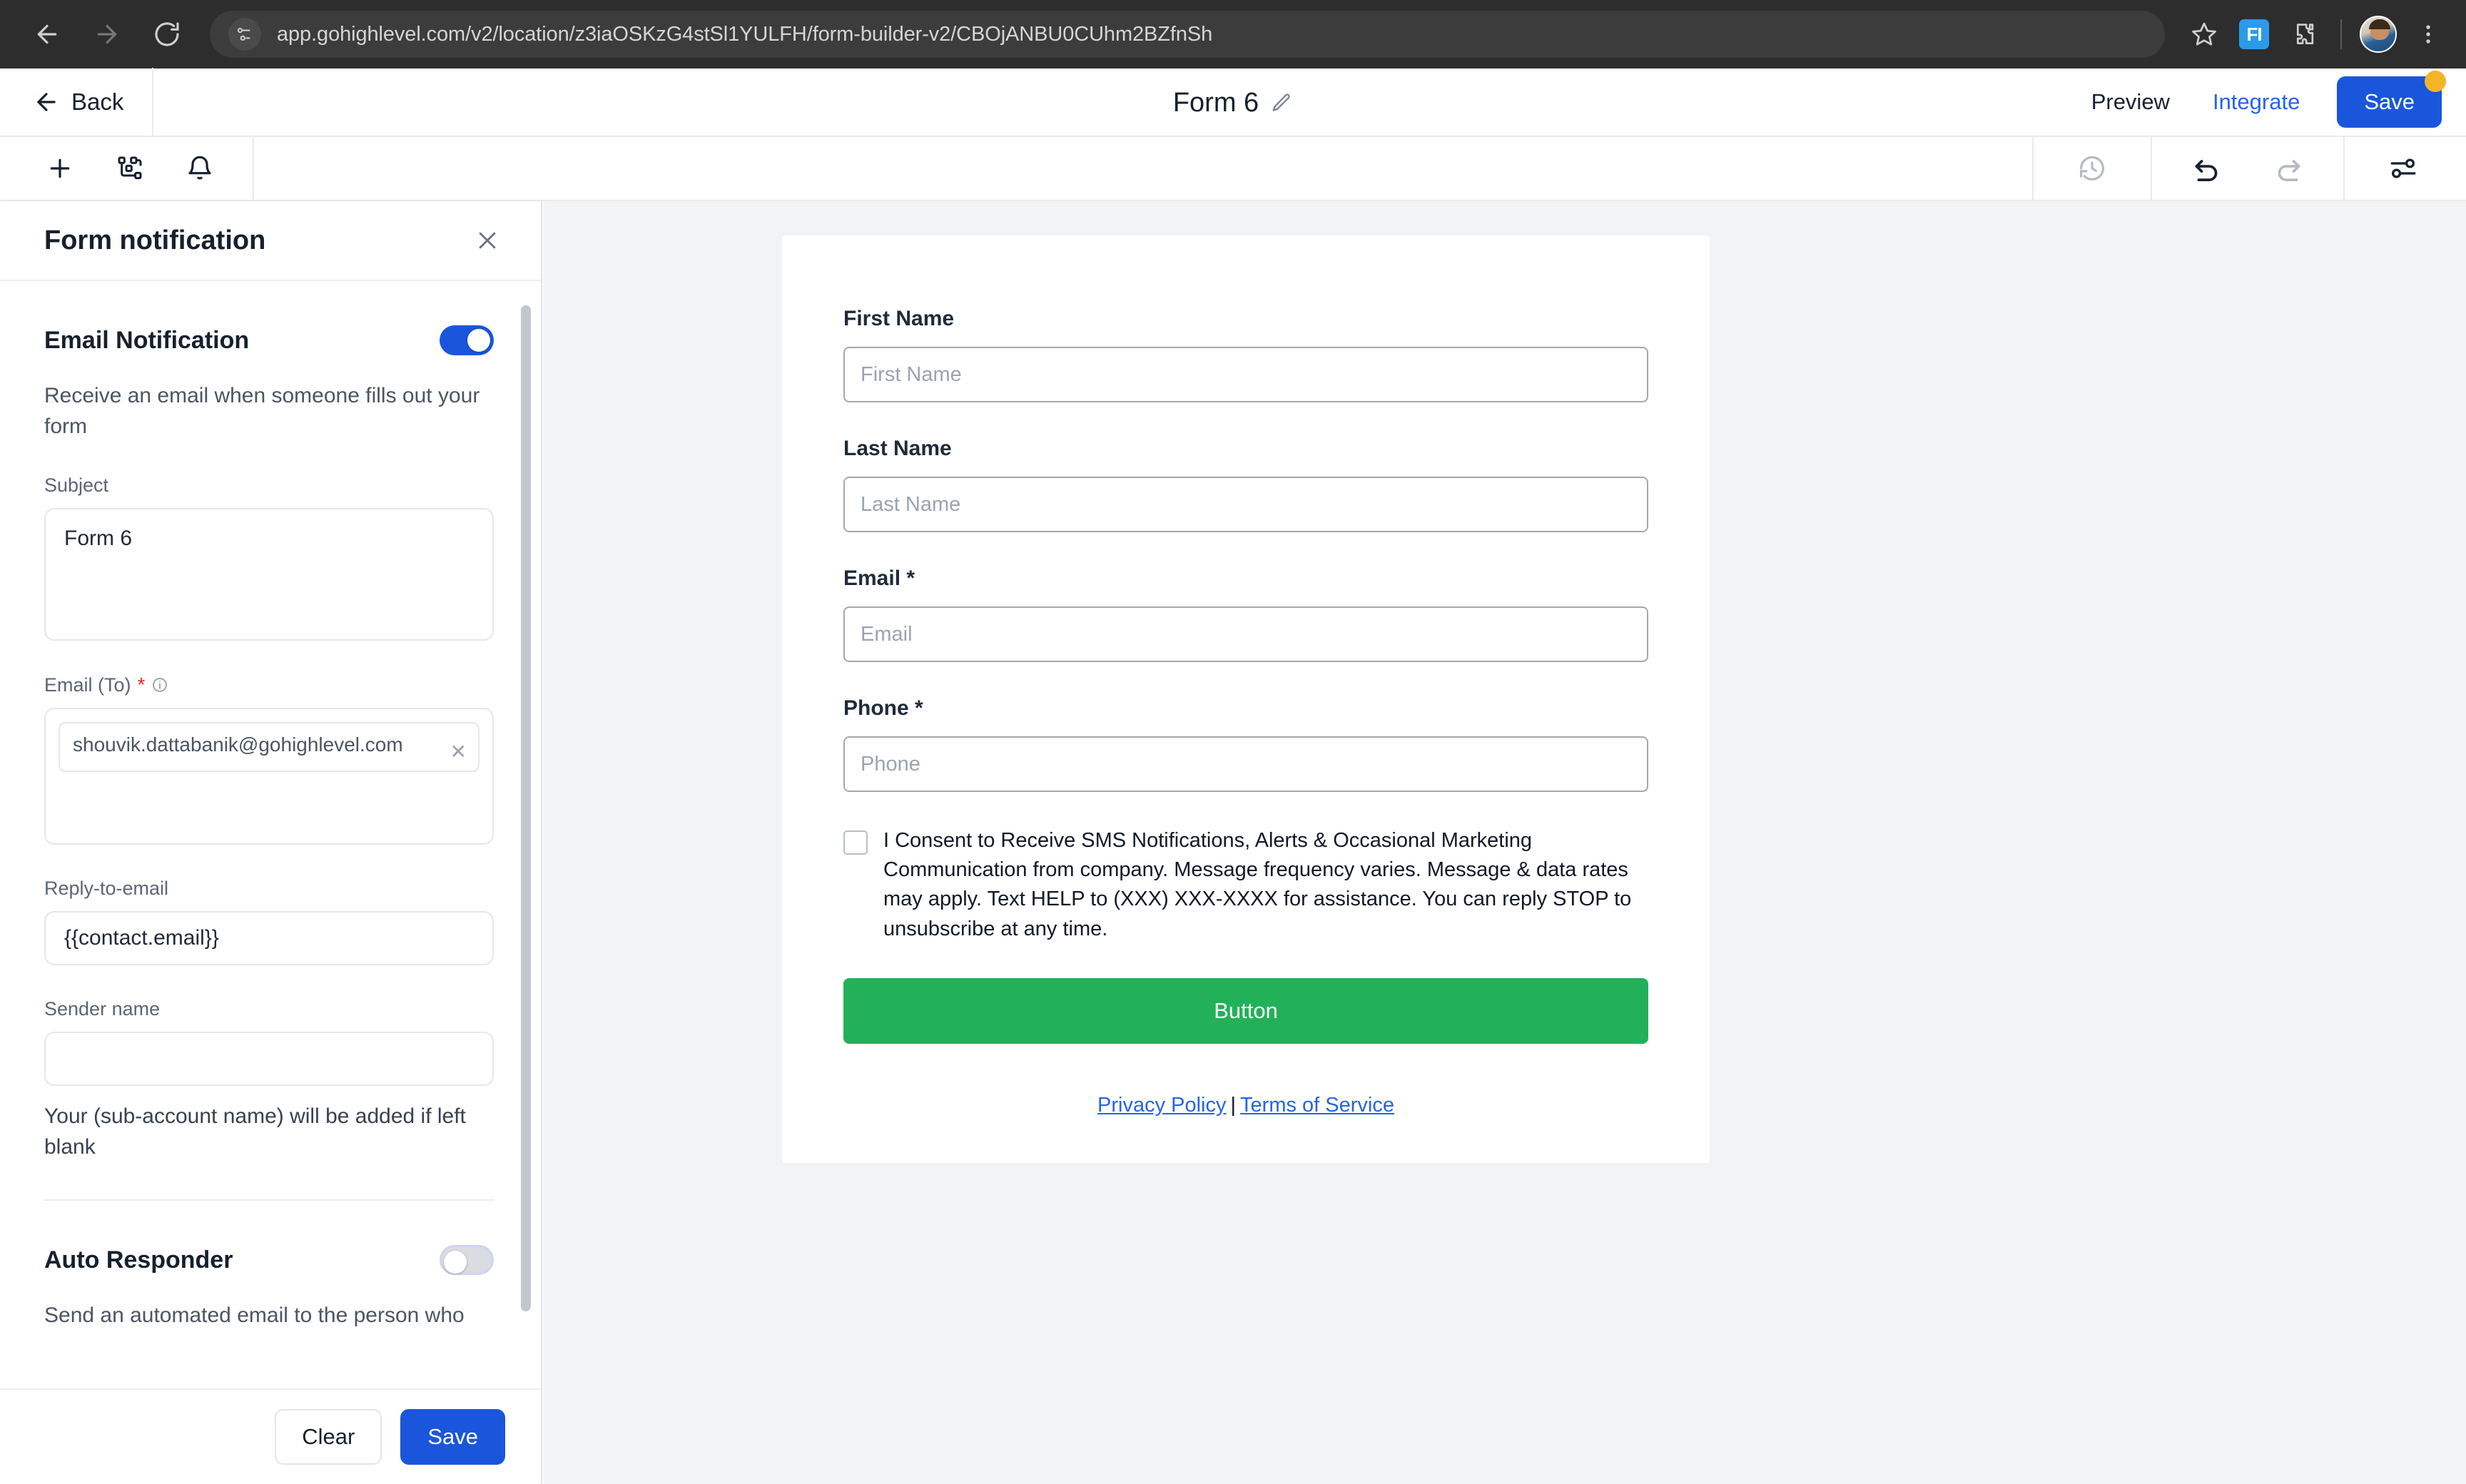 This screenshot has height=1484, width=2466. I want to click on required-asterisk: *, so click(141, 685).